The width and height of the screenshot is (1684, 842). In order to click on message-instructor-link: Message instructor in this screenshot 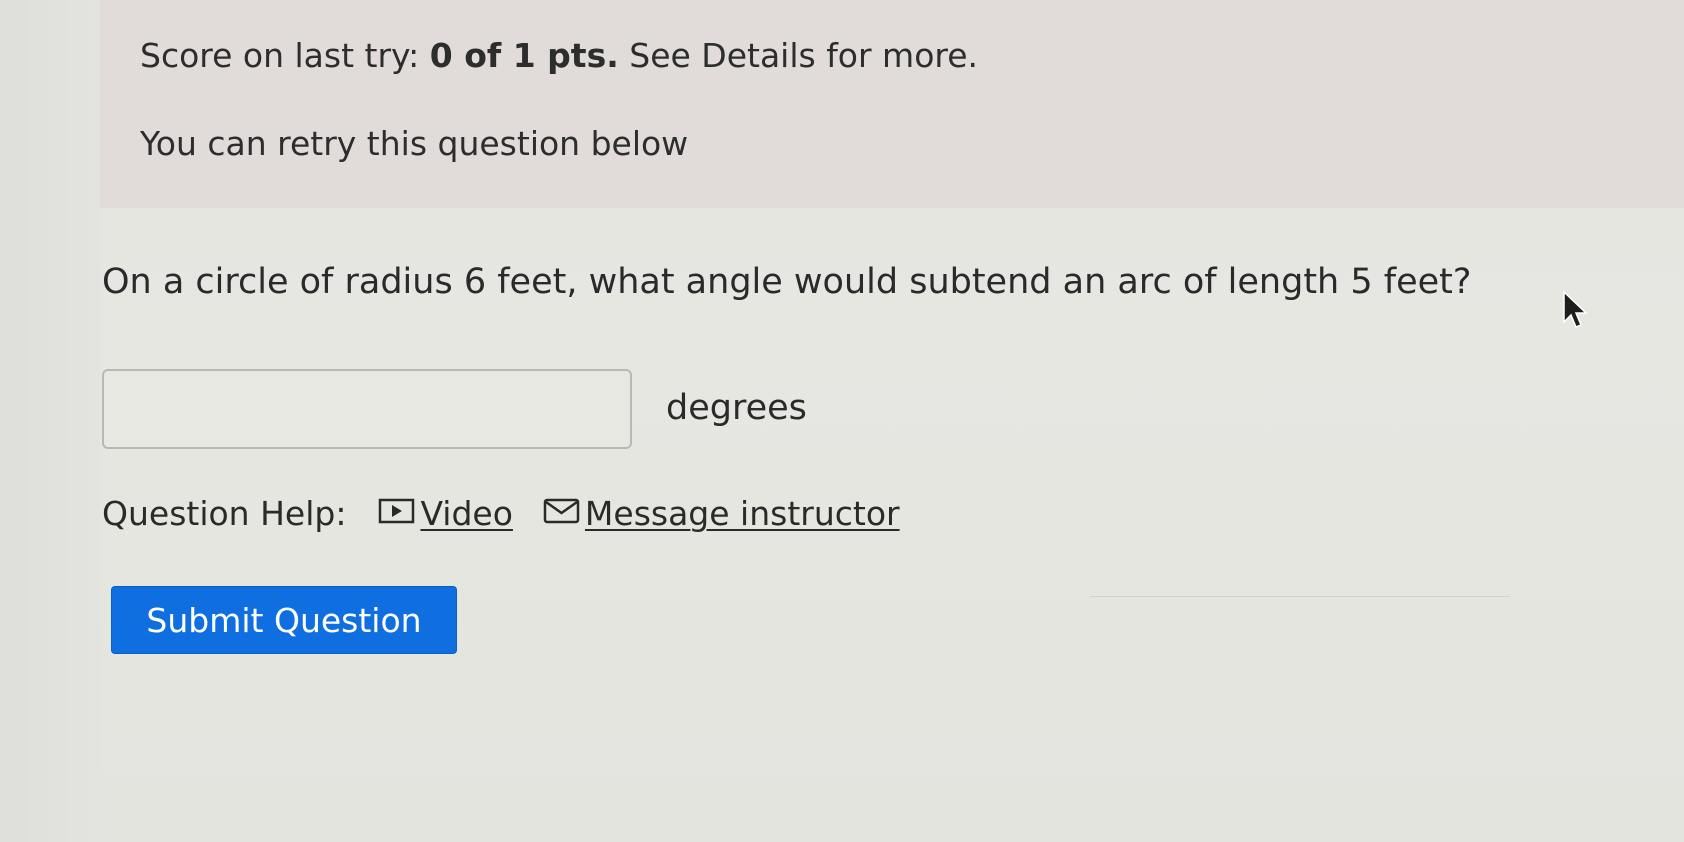, I will do `click(721, 513)`.